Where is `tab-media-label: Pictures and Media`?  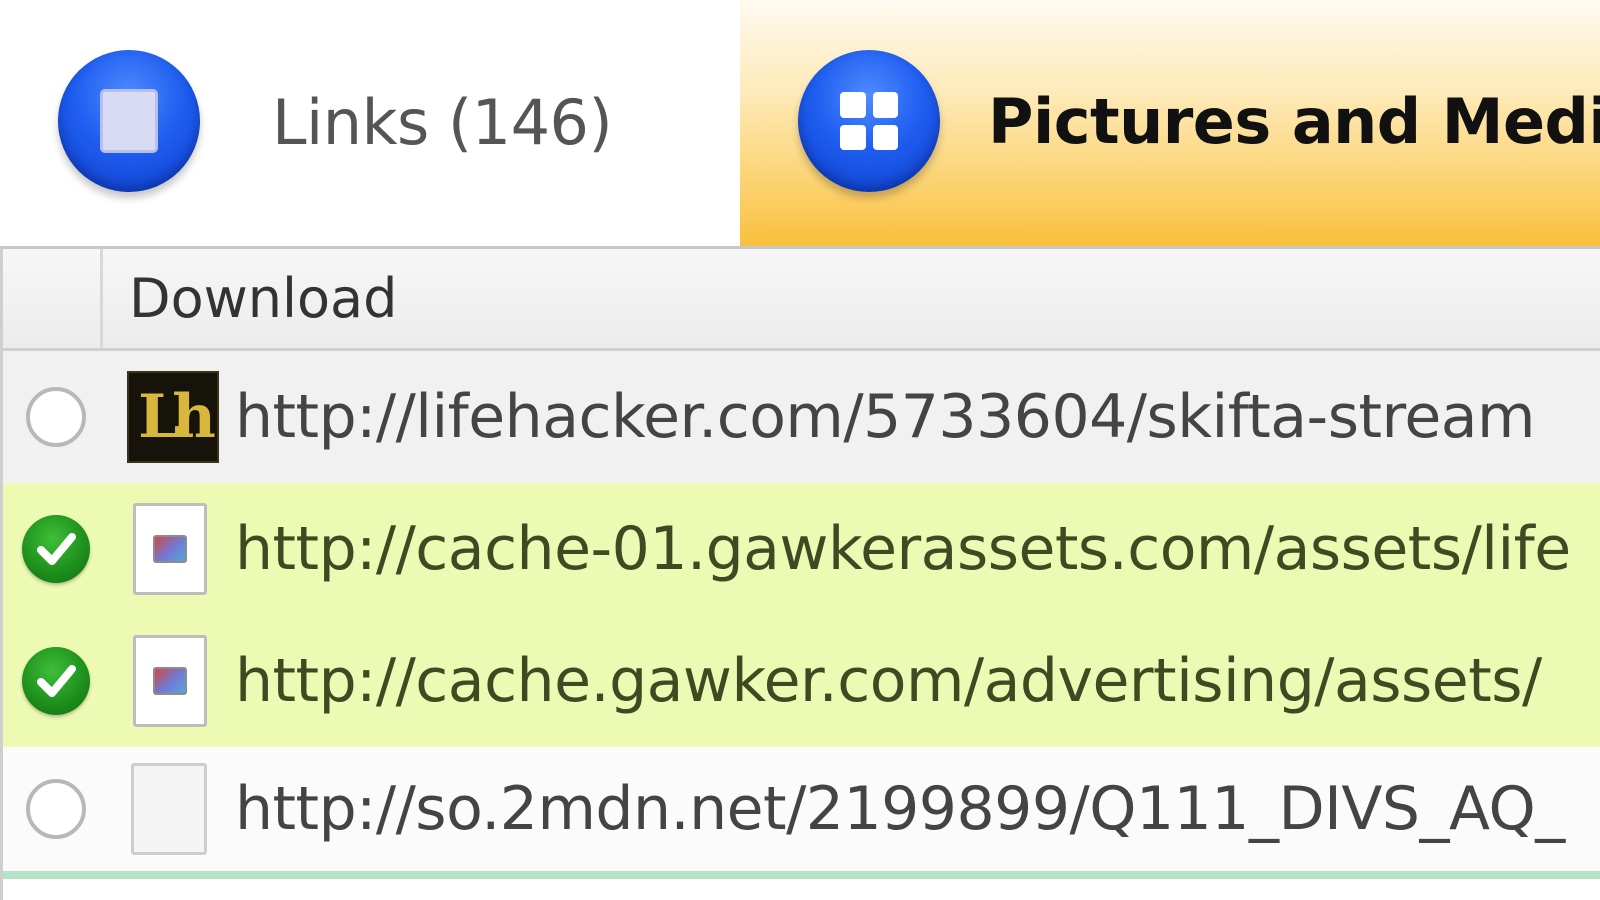 tab-media-label: Pictures and Media is located at coordinates (1294, 121).